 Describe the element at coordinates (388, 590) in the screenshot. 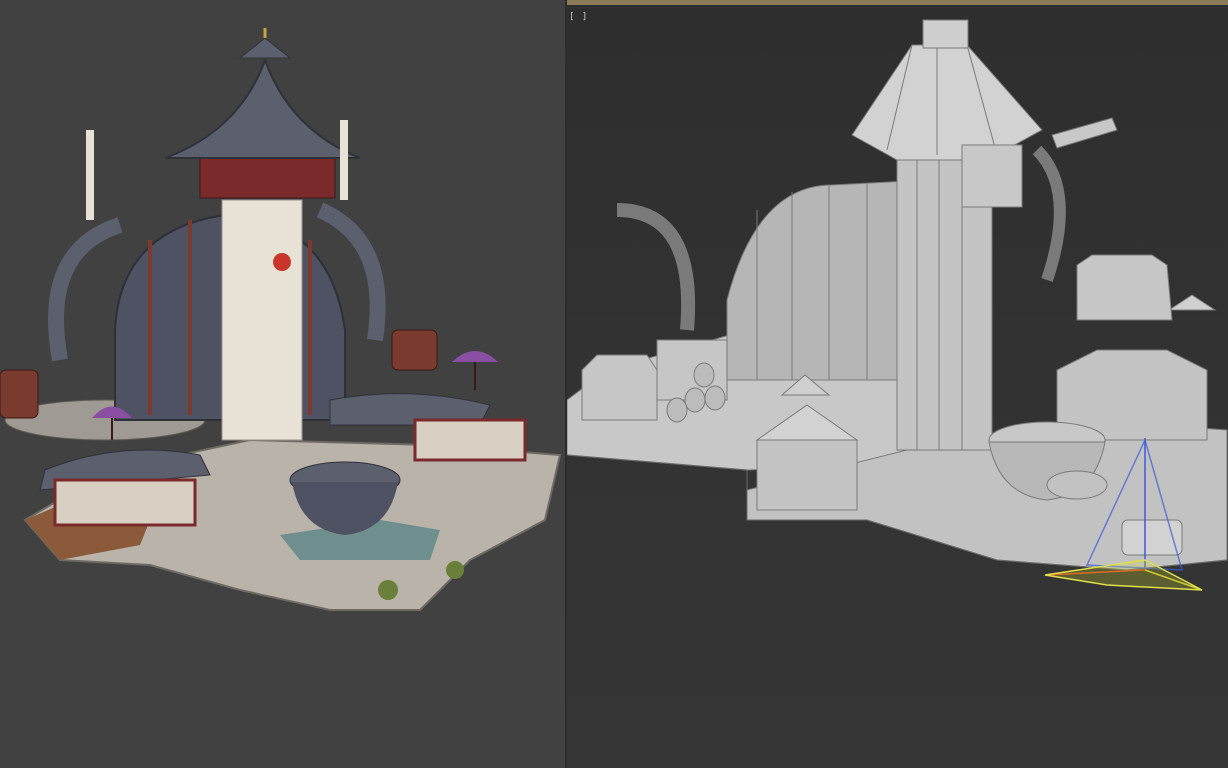

I see `garden-bush` at that location.